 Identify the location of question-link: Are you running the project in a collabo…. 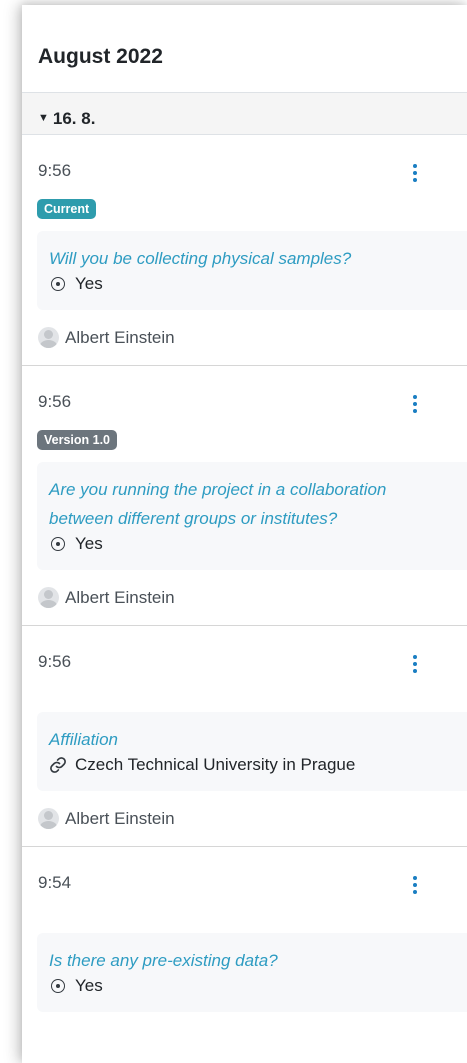
(258, 504).